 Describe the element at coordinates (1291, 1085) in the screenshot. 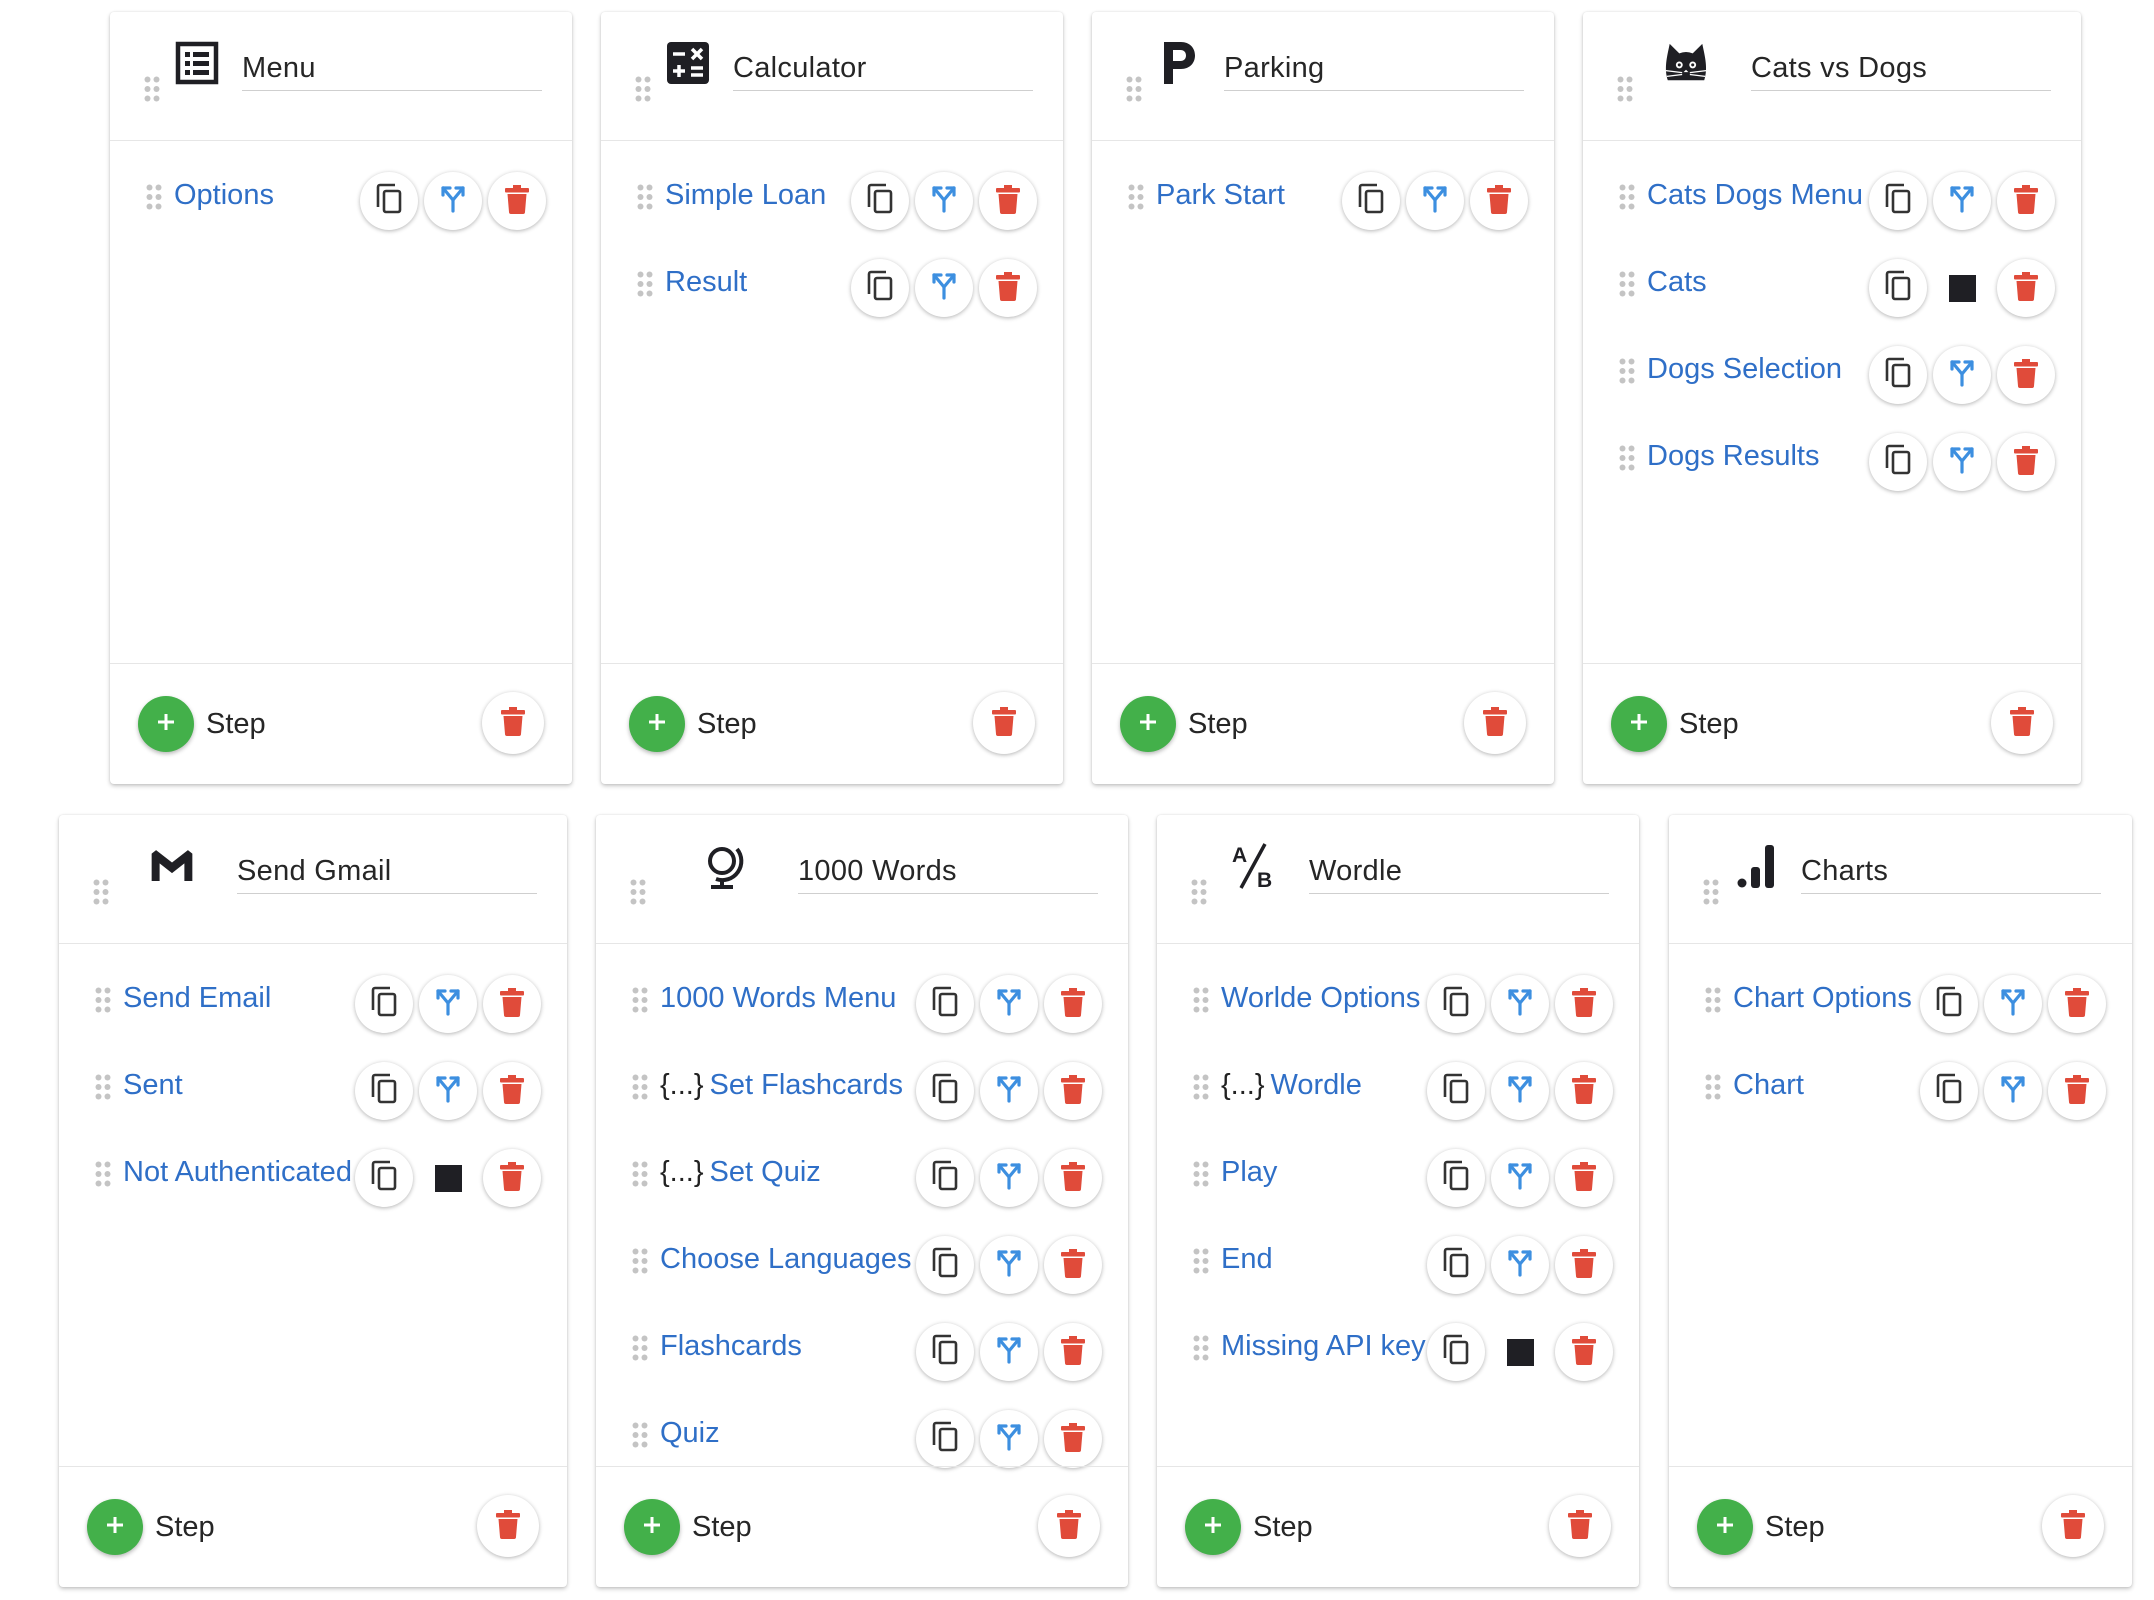

I see `step-link: {...} Wordle` at that location.